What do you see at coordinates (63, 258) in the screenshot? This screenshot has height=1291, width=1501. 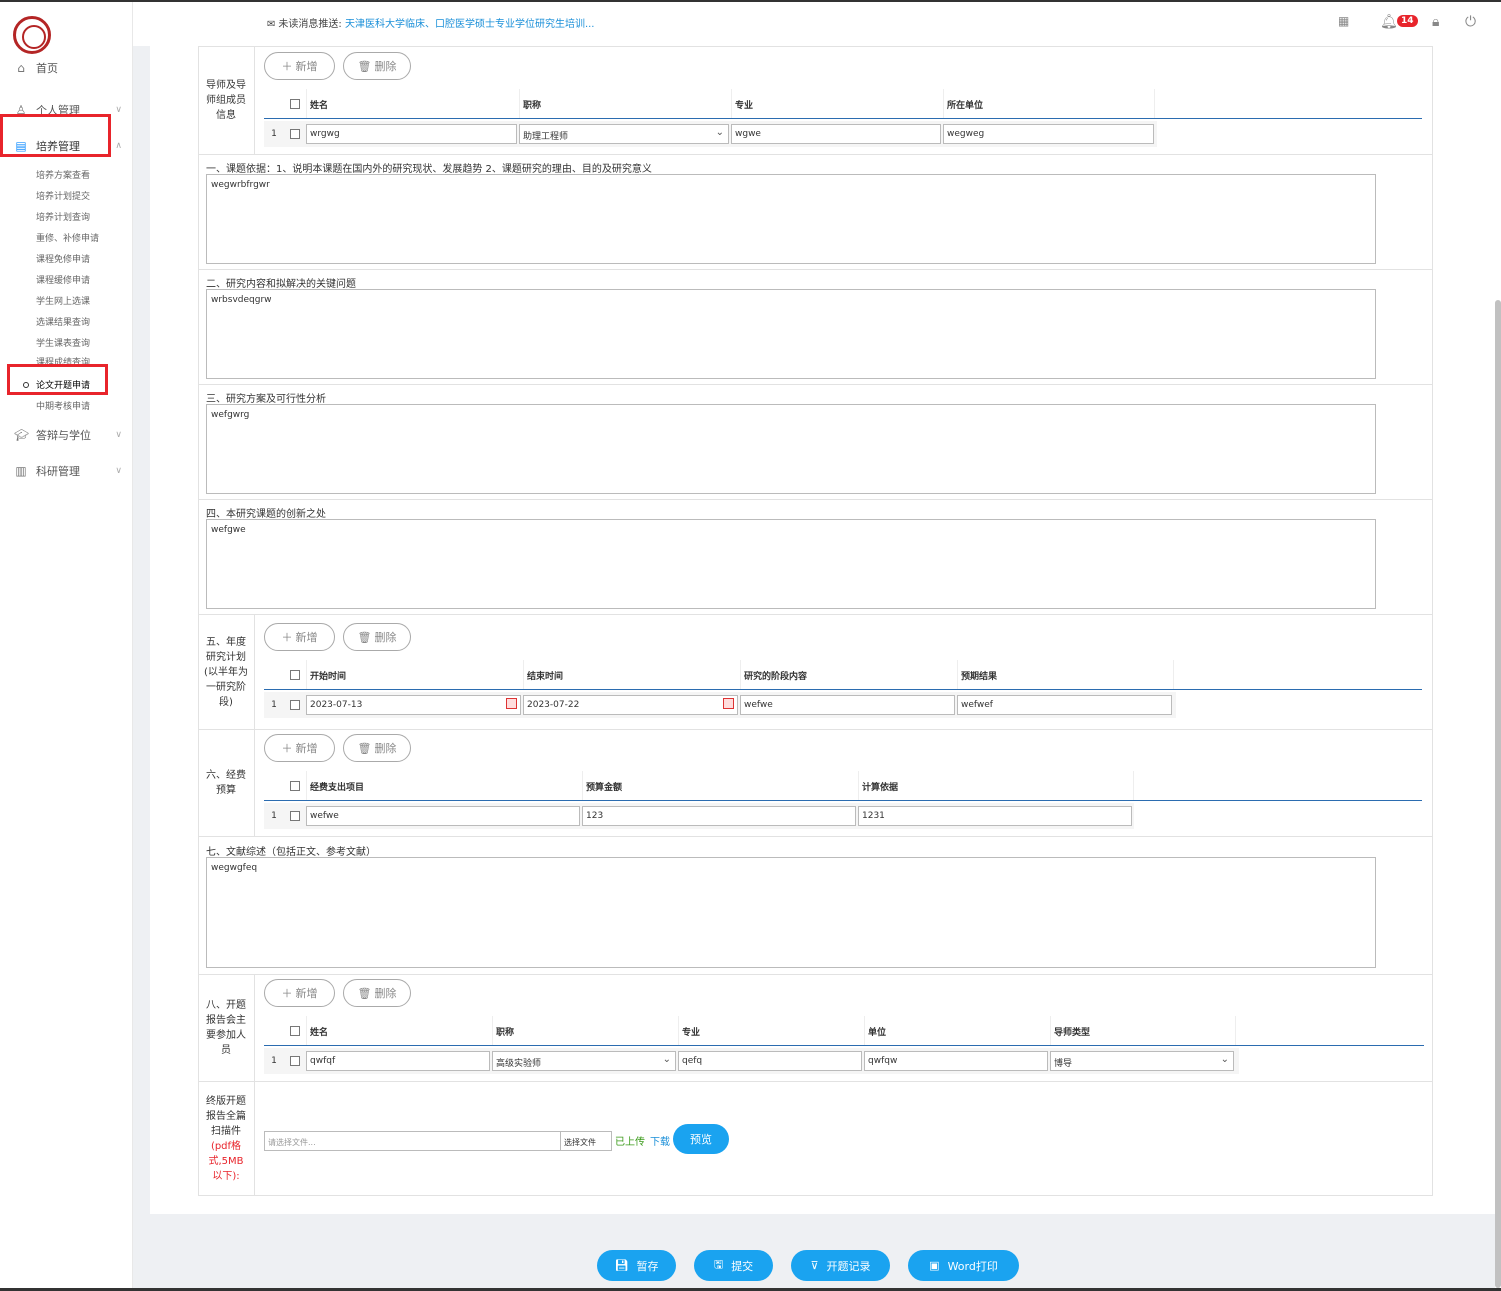 I see `sub-item: 课程免修申请` at bounding box center [63, 258].